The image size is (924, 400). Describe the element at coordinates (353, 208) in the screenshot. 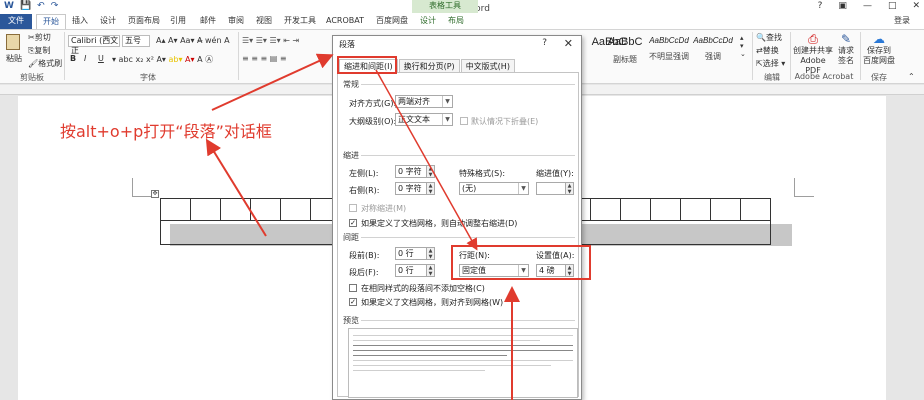

I see `mirror-indent-checkbox` at that location.